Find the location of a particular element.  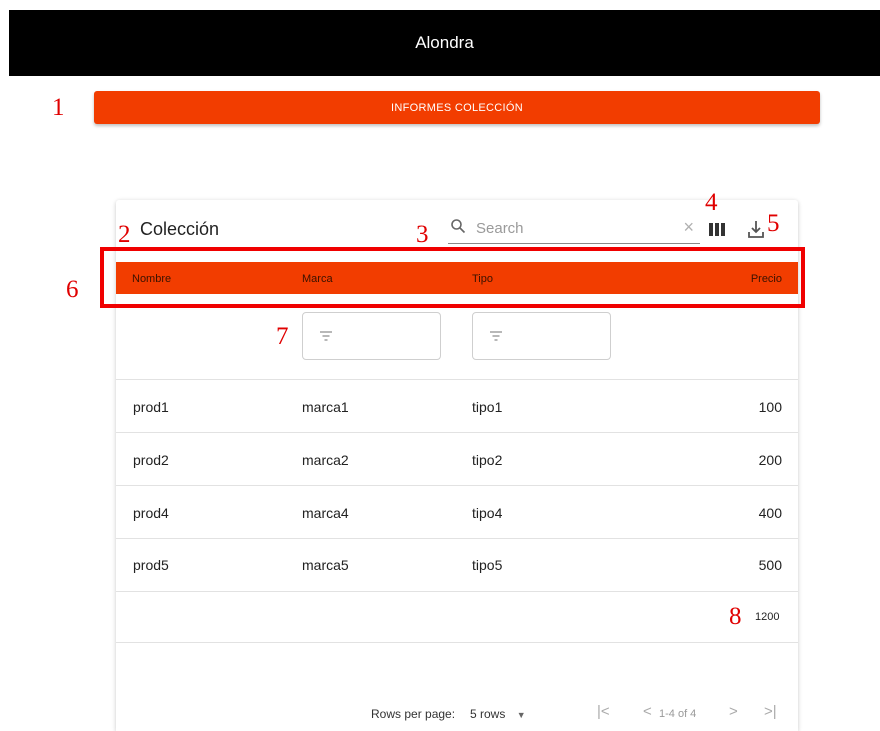

annotation-7: 7 is located at coordinates (282, 336).